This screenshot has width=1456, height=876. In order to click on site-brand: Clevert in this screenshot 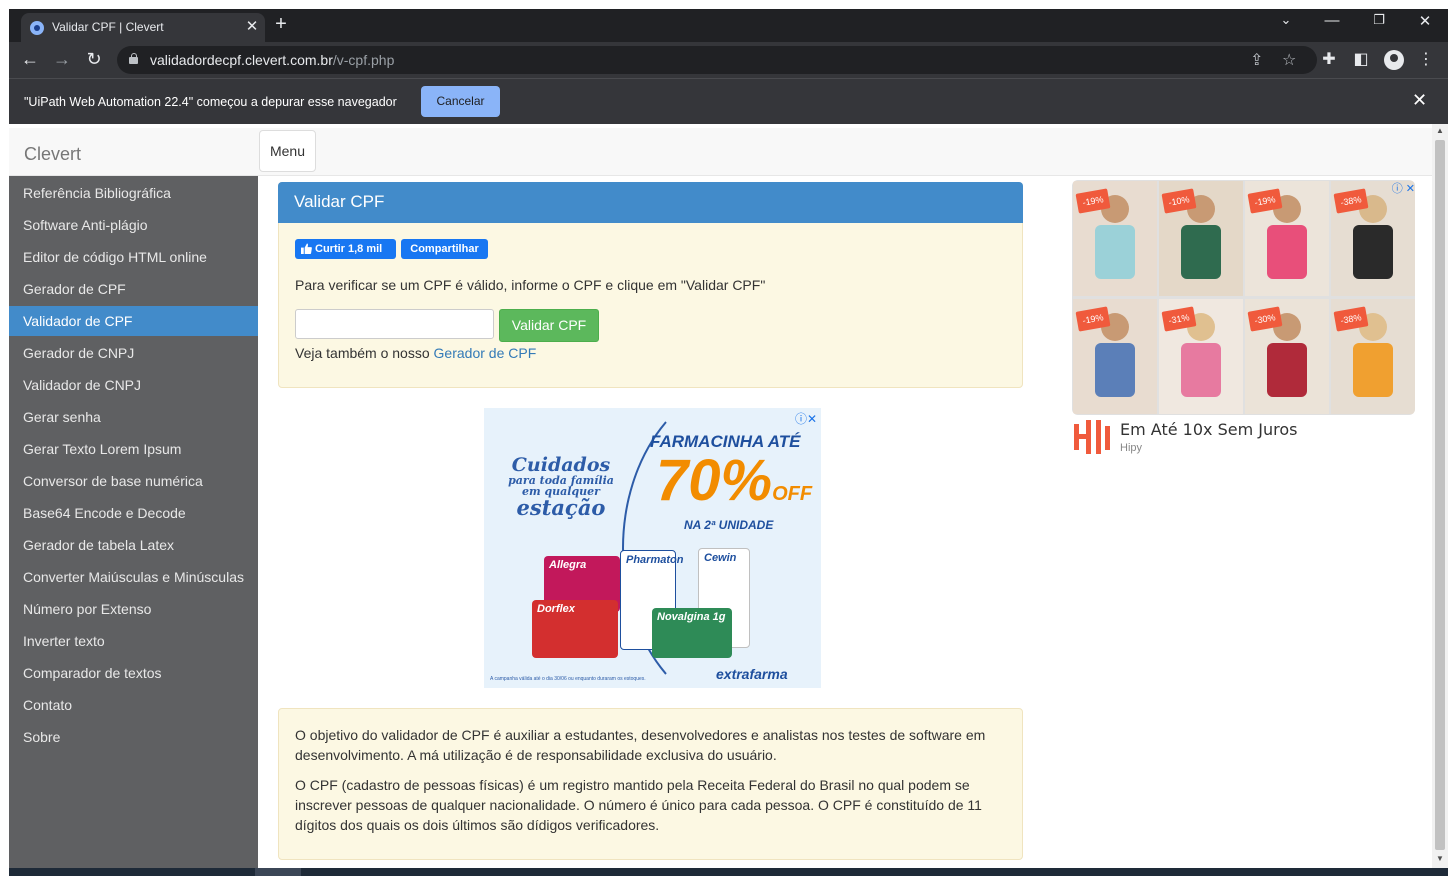, I will do `click(52, 154)`.